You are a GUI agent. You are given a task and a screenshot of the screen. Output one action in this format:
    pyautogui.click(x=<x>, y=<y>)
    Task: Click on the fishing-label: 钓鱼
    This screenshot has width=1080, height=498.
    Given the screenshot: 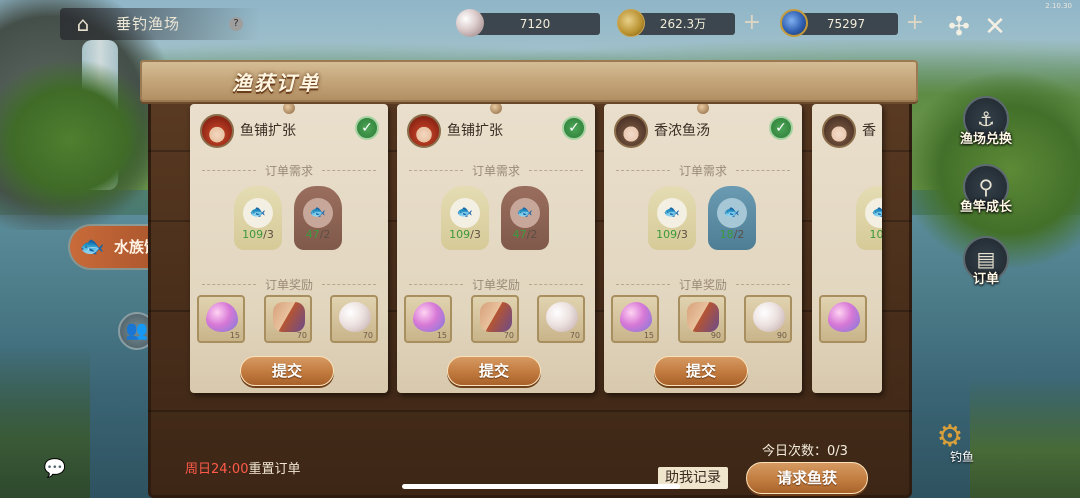 What is the action you would take?
    pyautogui.click(x=961, y=457)
    